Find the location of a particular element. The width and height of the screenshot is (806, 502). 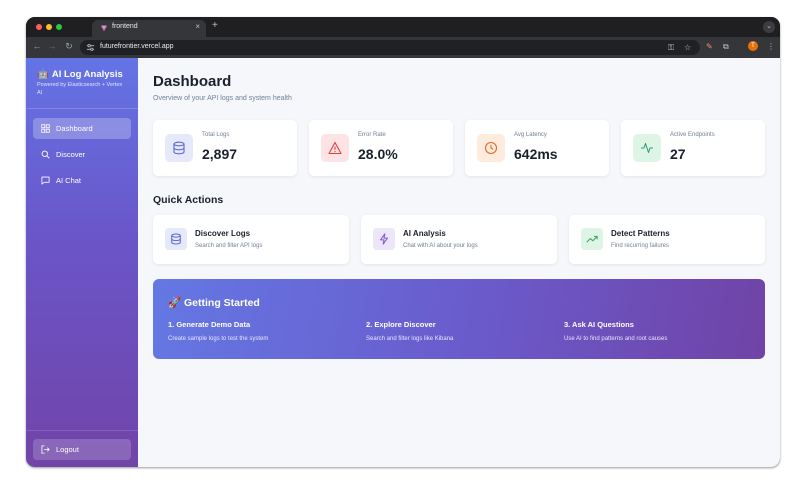

minimize-window-button is located at coordinates (49, 27).